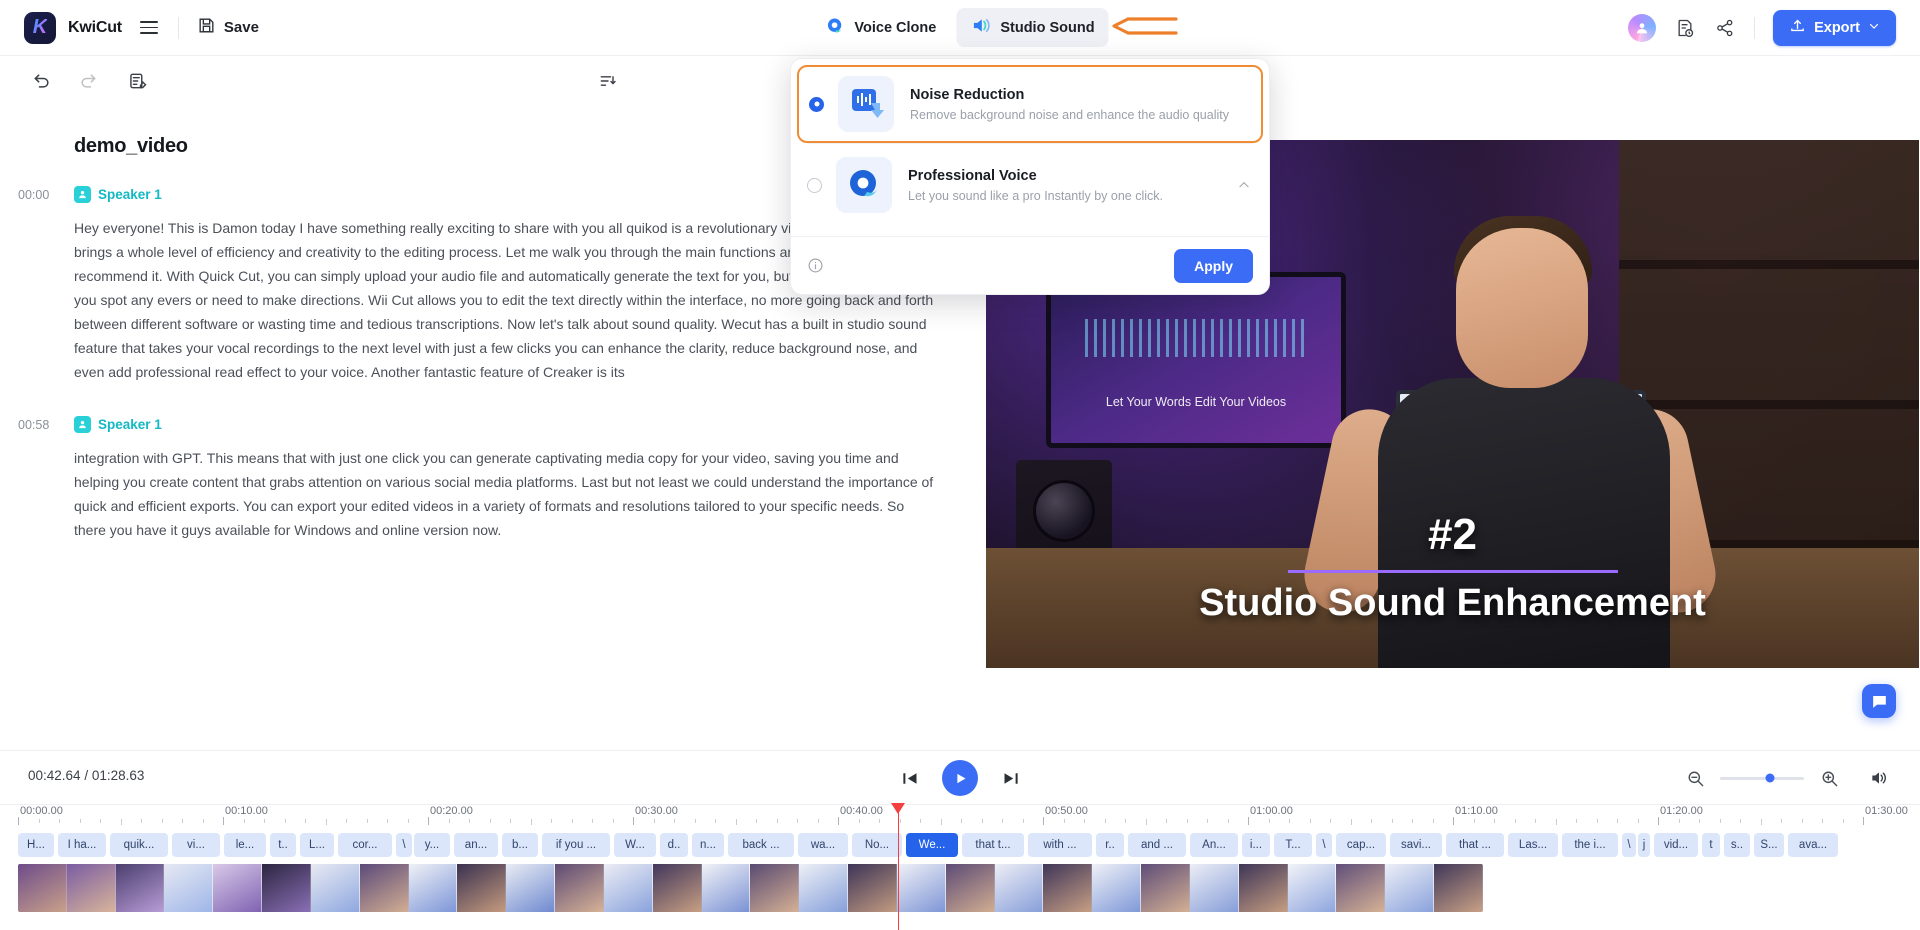  What do you see at coordinates (138, 81) in the screenshot?
I see `note-edit-icon` at bounding box center [138, 81].